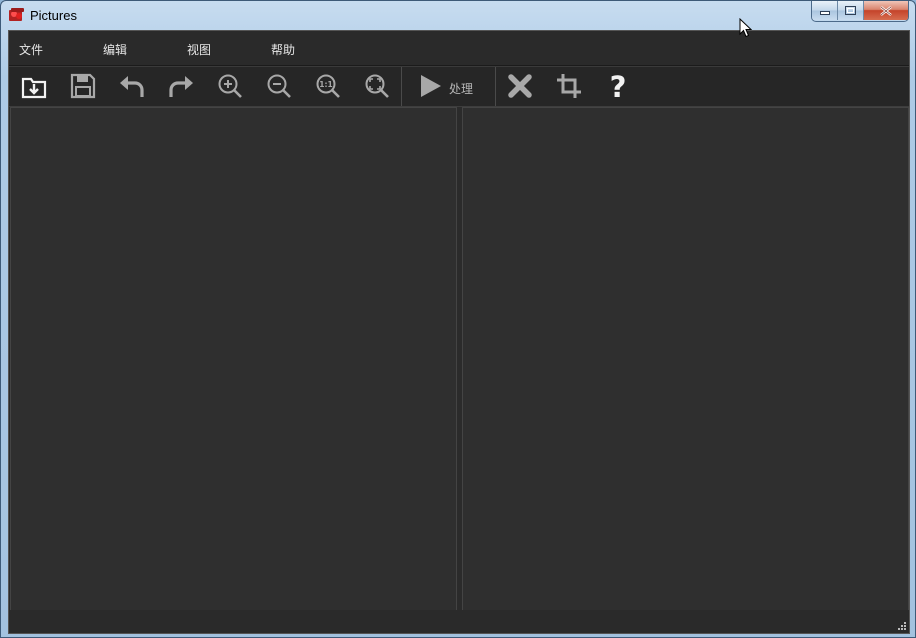 This screenshot has width=916, height=638. Describe the element at coordinates (199, 49) in the screenshot. I see `menu-view: 视图` at that location.